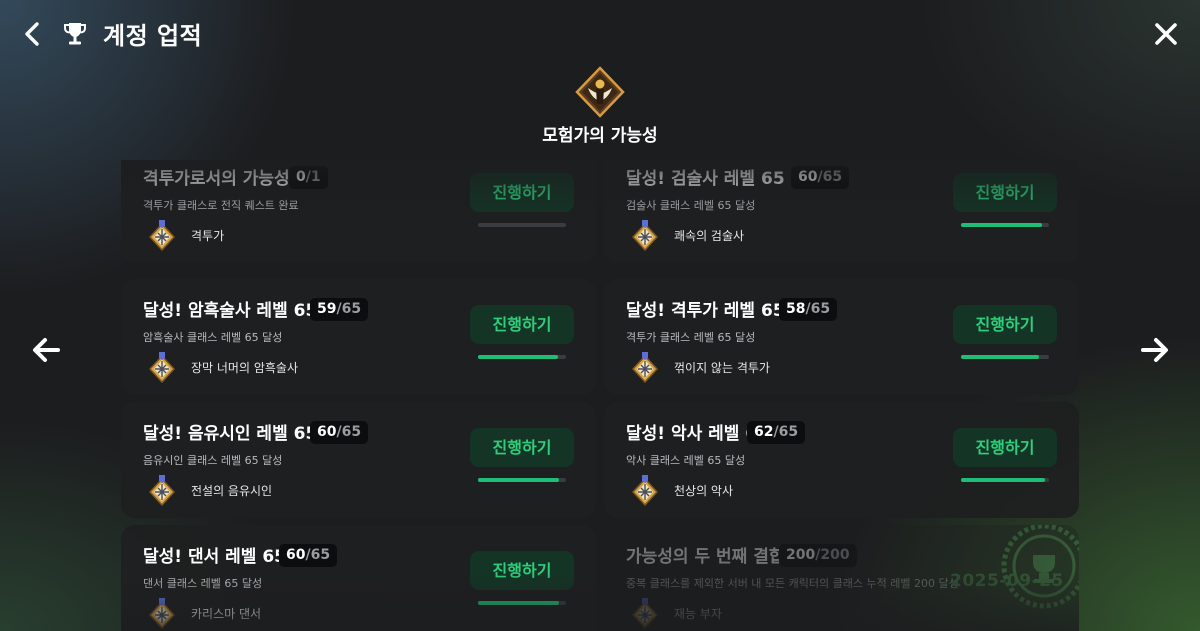 The image size is (1200, 631). What do you see at coordinates (1040, 567) in the screenshot?
I see `completed-stamp-icon` at bounding box center [1040, 567].